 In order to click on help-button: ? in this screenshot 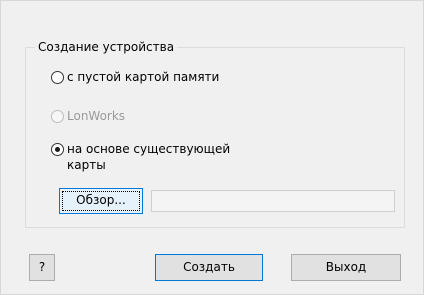, I will do `click(42, 267)`.